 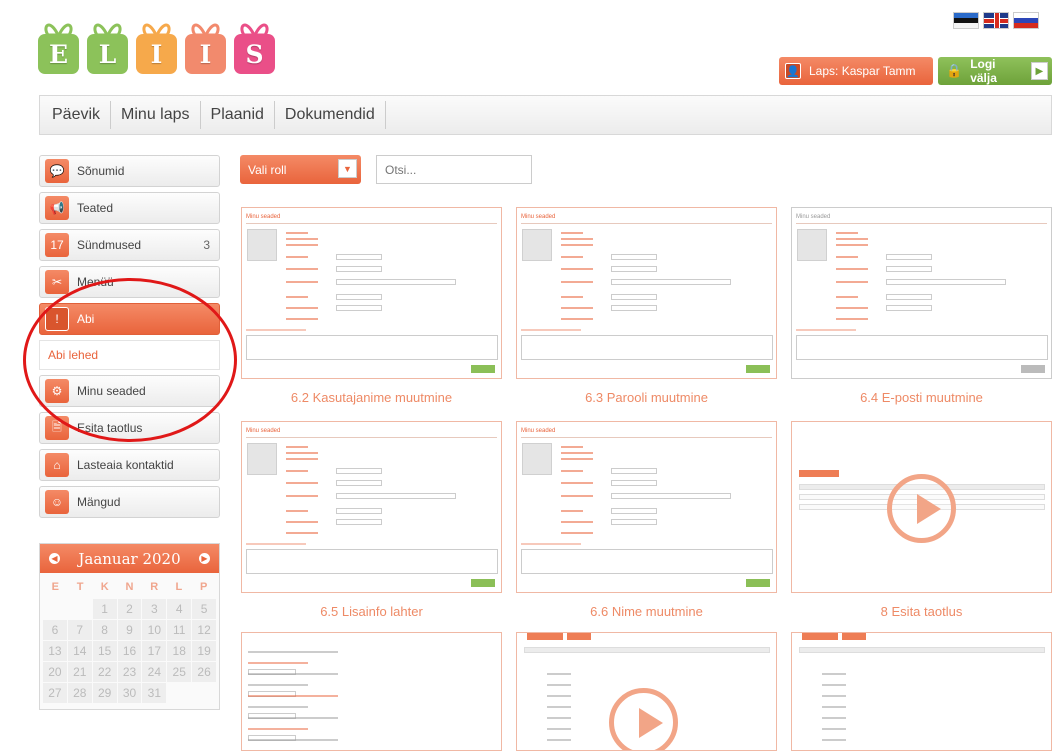 I want to click on calendar-day: 10, so click(x=154, y=630).